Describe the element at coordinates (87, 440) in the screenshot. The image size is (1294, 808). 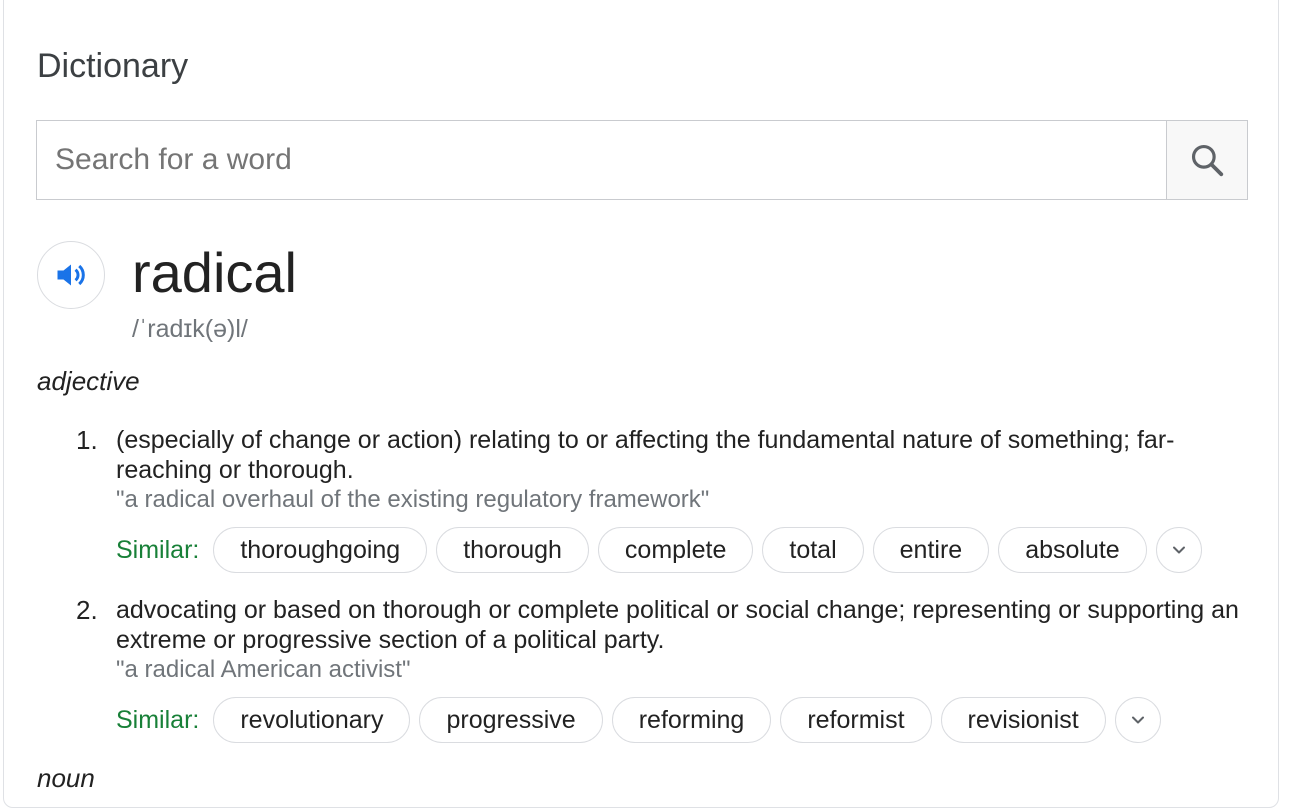
I see `definition-number: 1.` at that location.